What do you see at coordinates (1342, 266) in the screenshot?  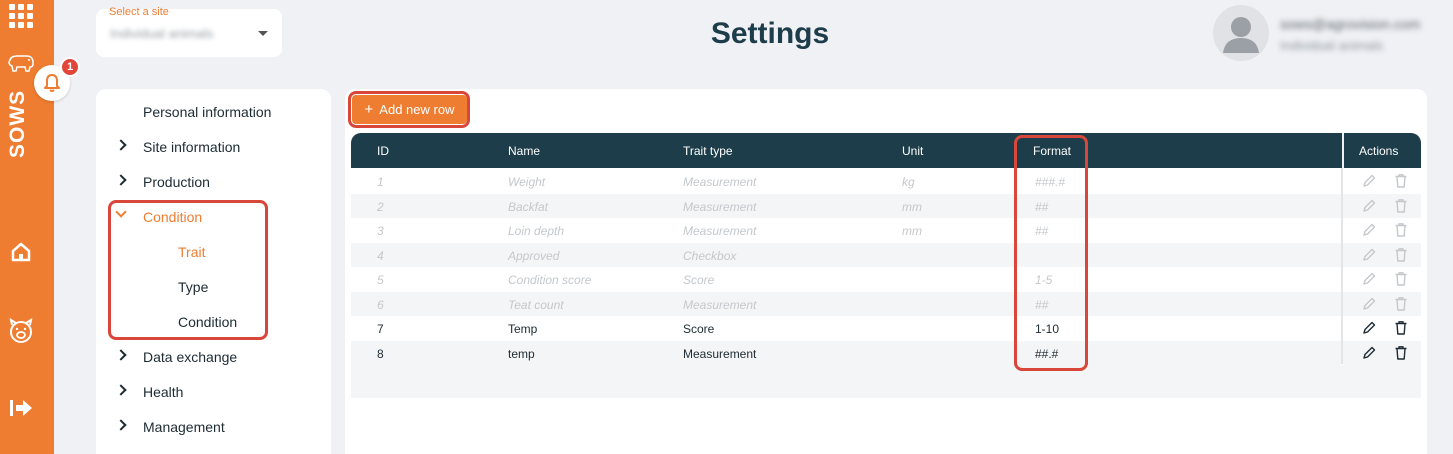 I see `actions-divider` at bounding box center [1342, 266].